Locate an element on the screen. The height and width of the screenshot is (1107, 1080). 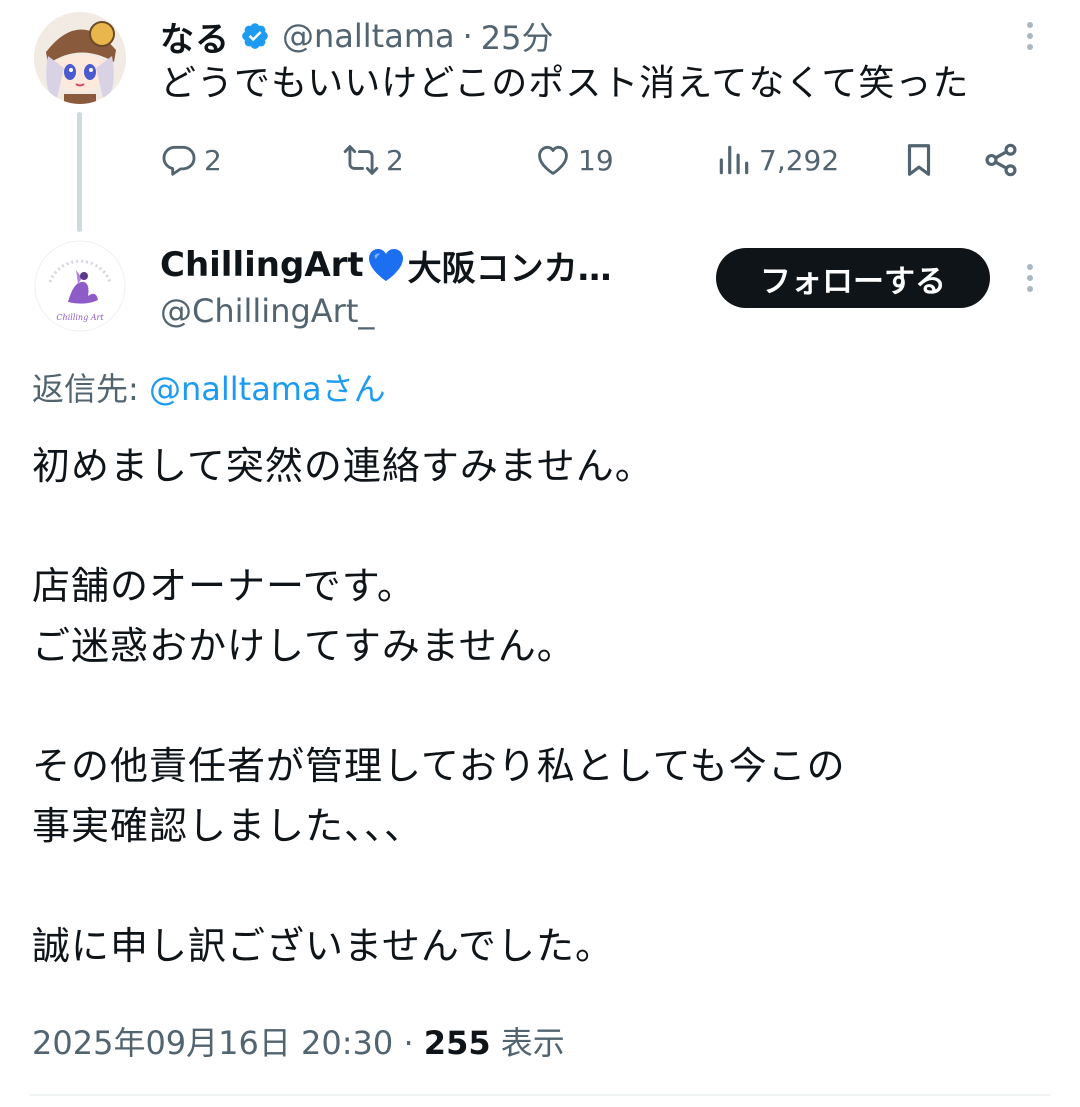
text-line: ご迷惑おかけしてすみません。 is located at coordinates (304, 646).